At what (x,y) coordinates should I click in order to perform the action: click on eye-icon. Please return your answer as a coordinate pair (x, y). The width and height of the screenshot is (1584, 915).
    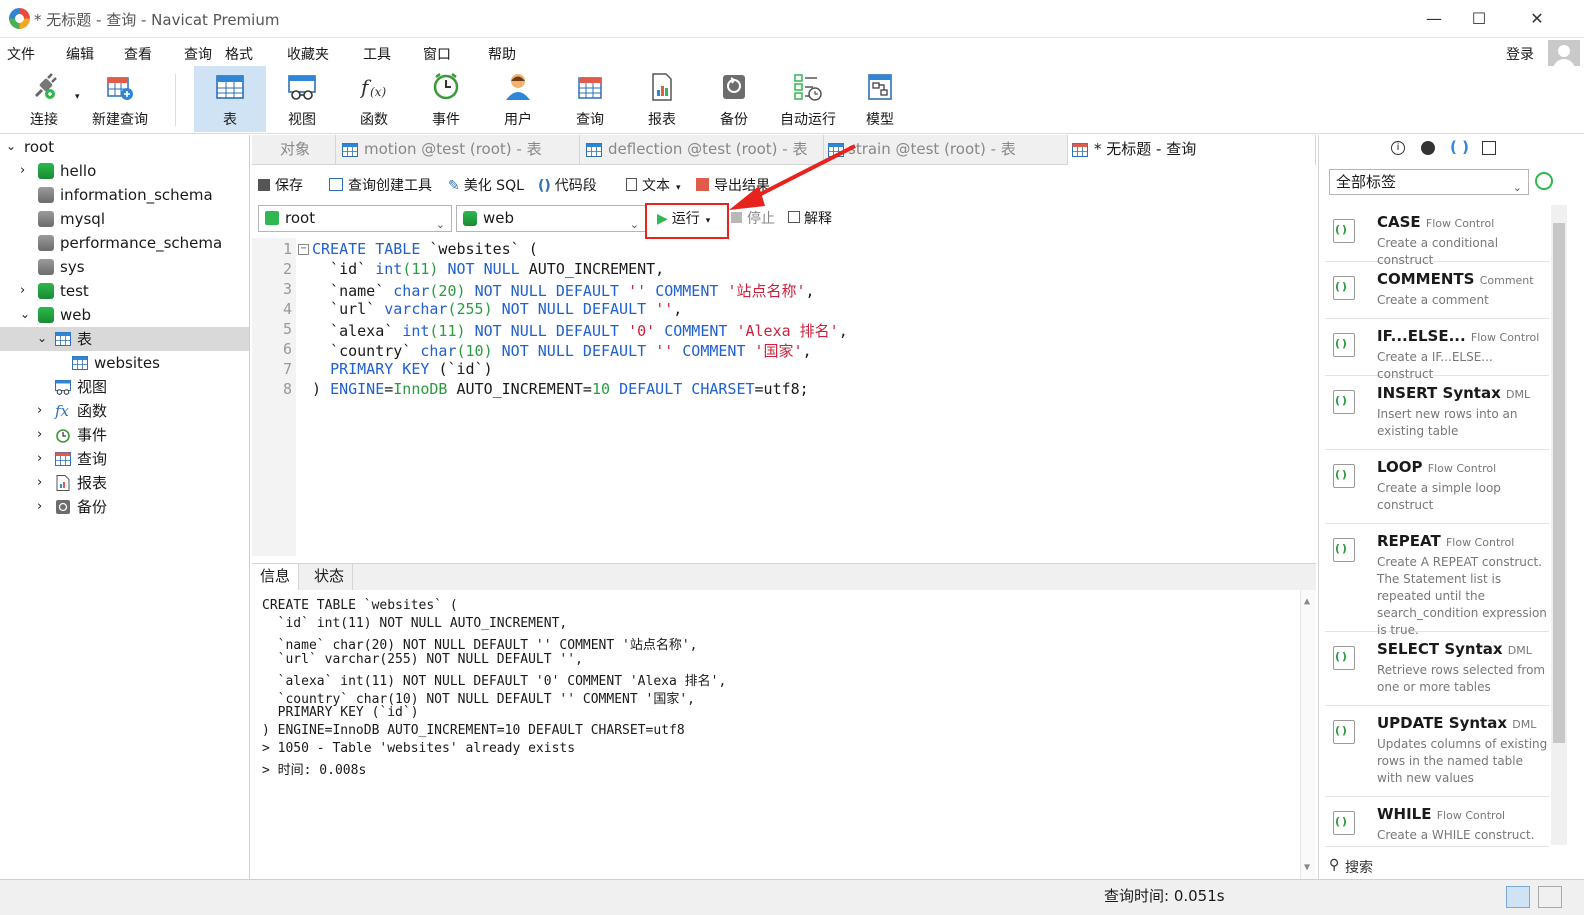
    Looking at the image, I should click on (1428, 148).